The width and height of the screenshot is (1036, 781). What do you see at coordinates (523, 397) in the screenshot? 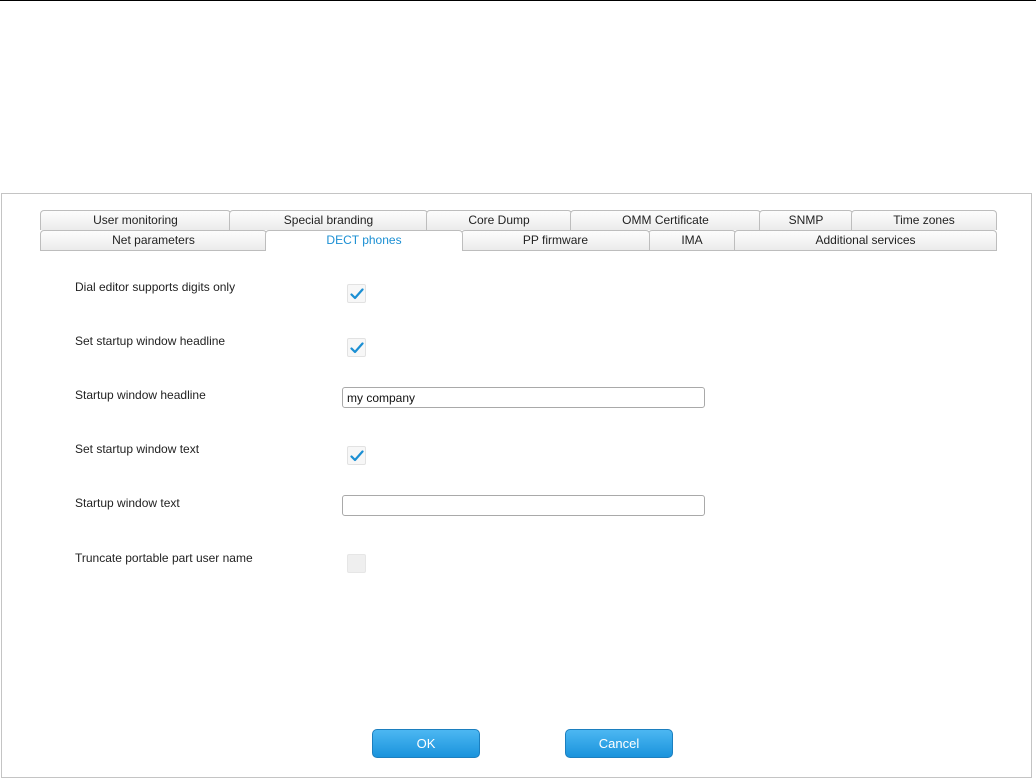
I see `startup-headline-input` at bounding box center [523, 397].